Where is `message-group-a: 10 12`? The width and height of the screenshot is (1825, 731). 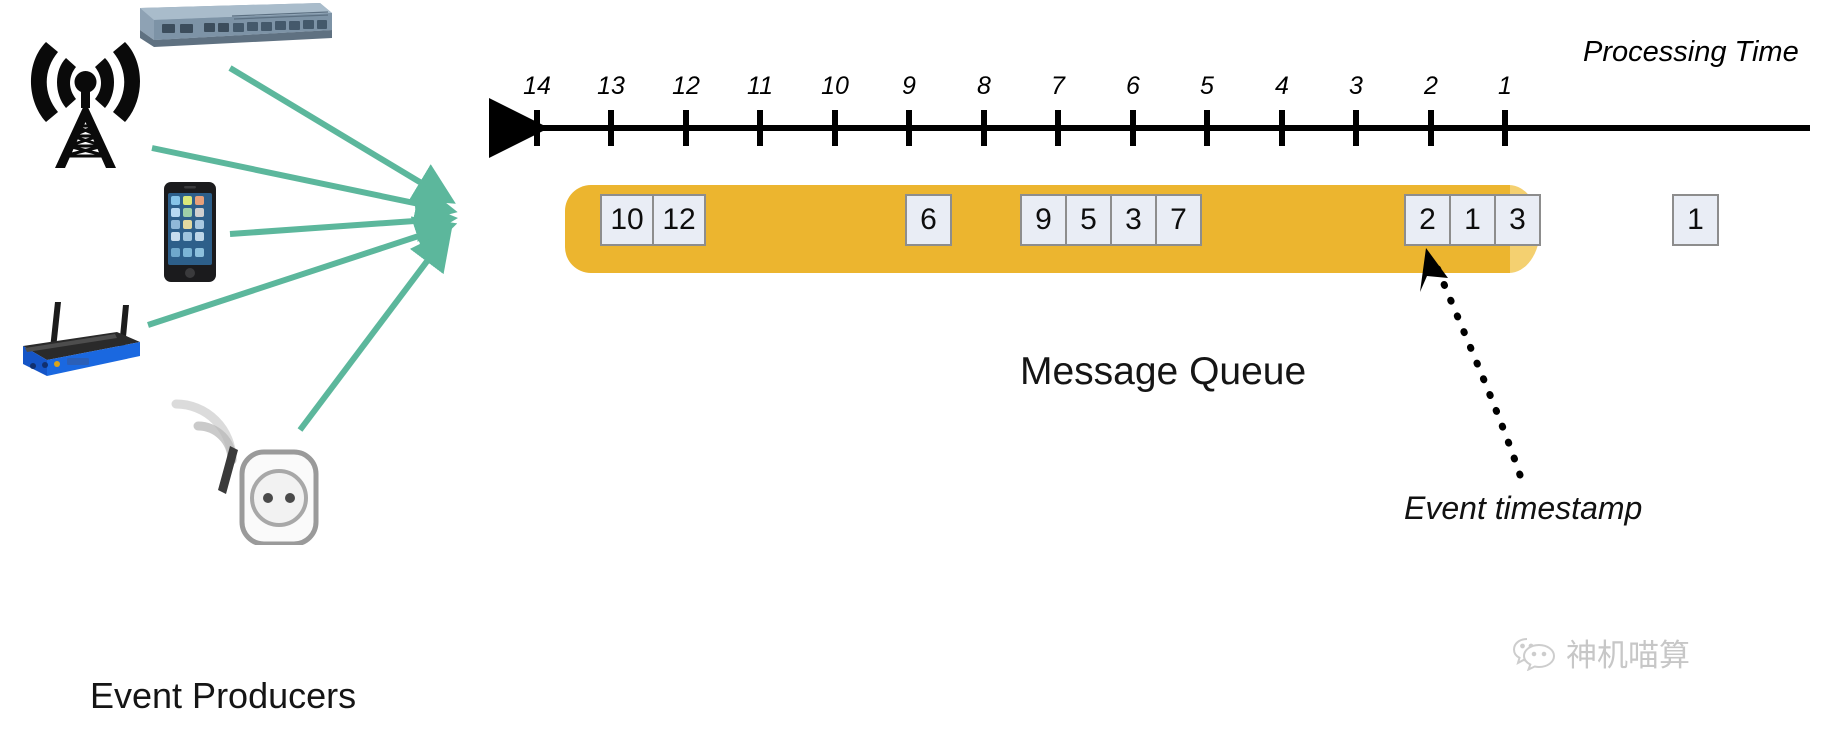 message-group-a: 10 12 is located at coordinates (653, 220).